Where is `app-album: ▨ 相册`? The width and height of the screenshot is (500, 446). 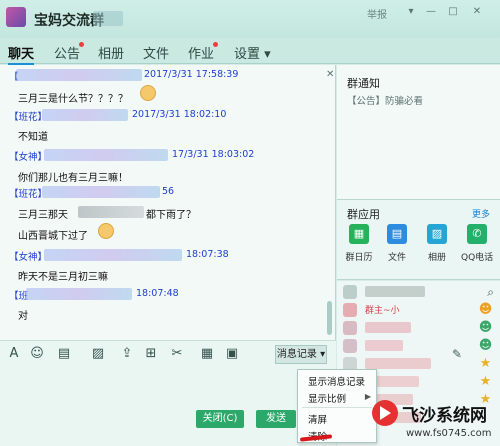
app-album: ▨ 相册 is located at coordinates (437, 243).